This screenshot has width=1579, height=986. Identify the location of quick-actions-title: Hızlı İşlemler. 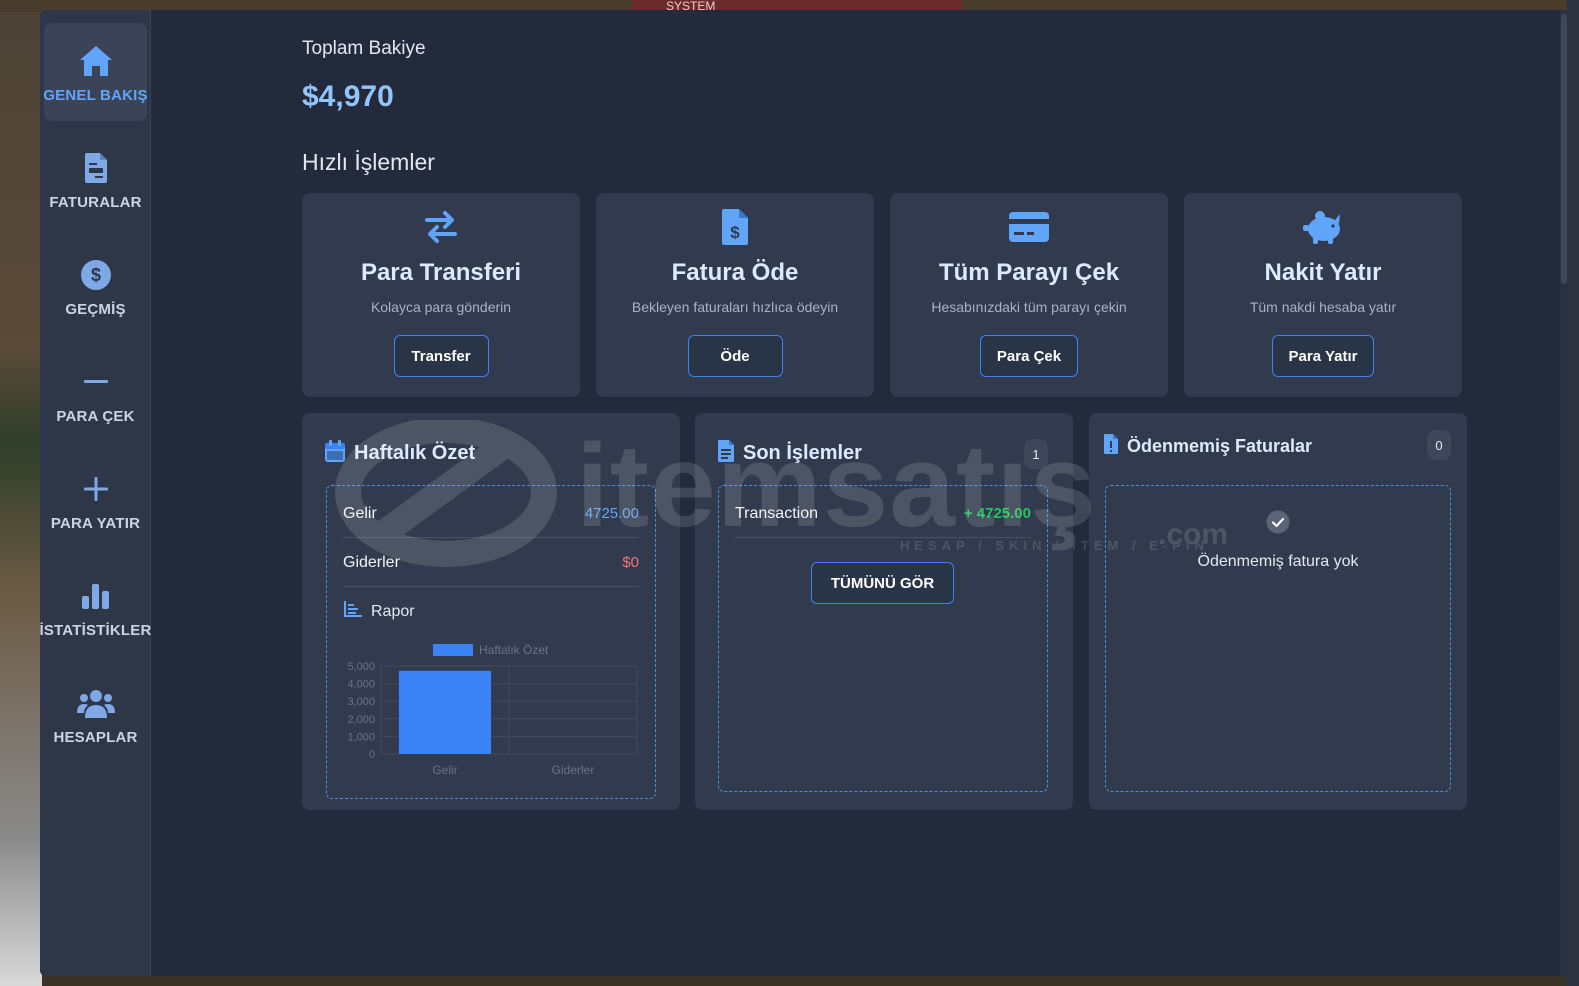
(368, 162).